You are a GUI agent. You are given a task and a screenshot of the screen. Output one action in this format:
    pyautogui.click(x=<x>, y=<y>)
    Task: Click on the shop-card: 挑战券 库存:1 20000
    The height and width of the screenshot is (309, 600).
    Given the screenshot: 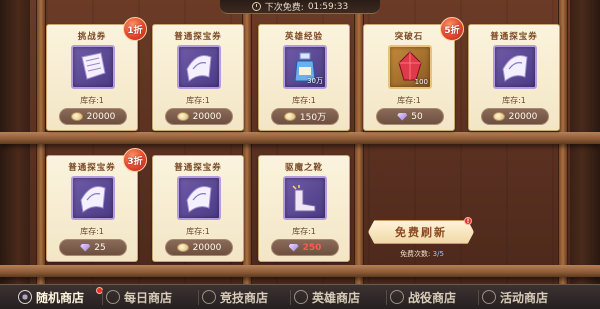 What is the action you would take?
    pyautogui.click(x=92, y=77)
    